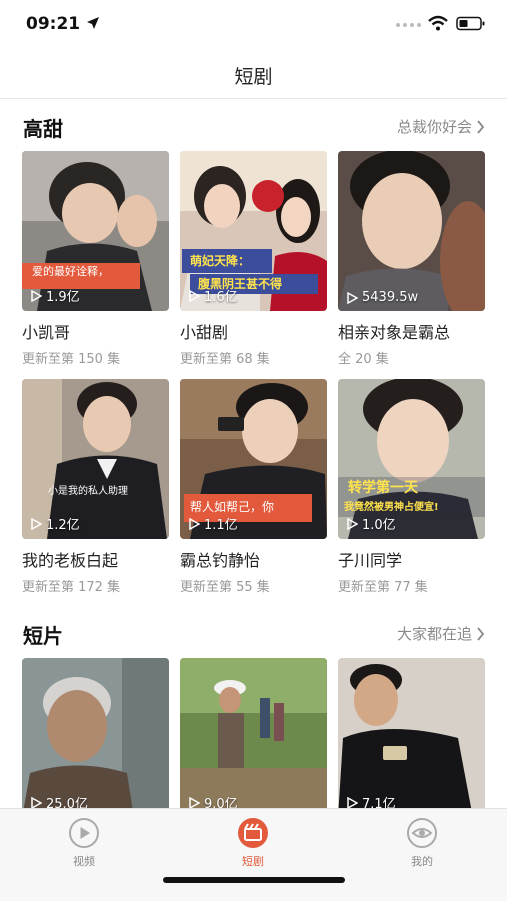 This screenshot has width=507, height=901. I want to click on drama-card: 5439.5w 相亲对象是霸总 全 20 集, so click(411, 259).